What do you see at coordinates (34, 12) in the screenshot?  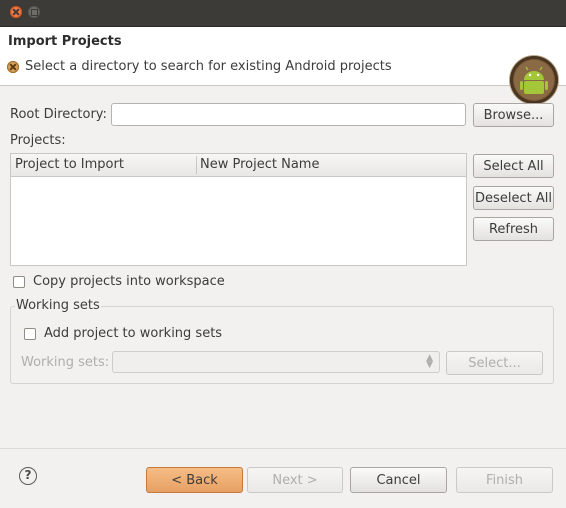 I see `maximize-window-icon` at bounding box center [34, 12].